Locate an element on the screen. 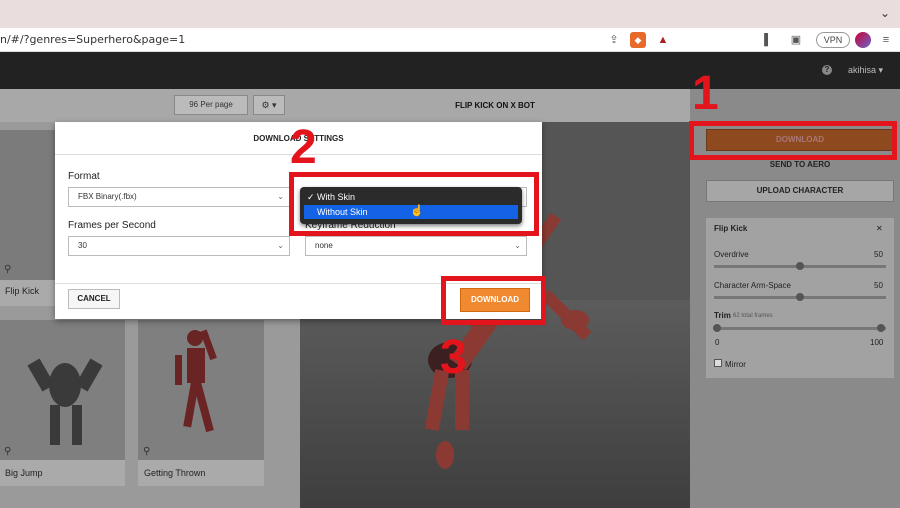 The image size is (900, 508). highlight-box-download is located at coordinates (793, 140).